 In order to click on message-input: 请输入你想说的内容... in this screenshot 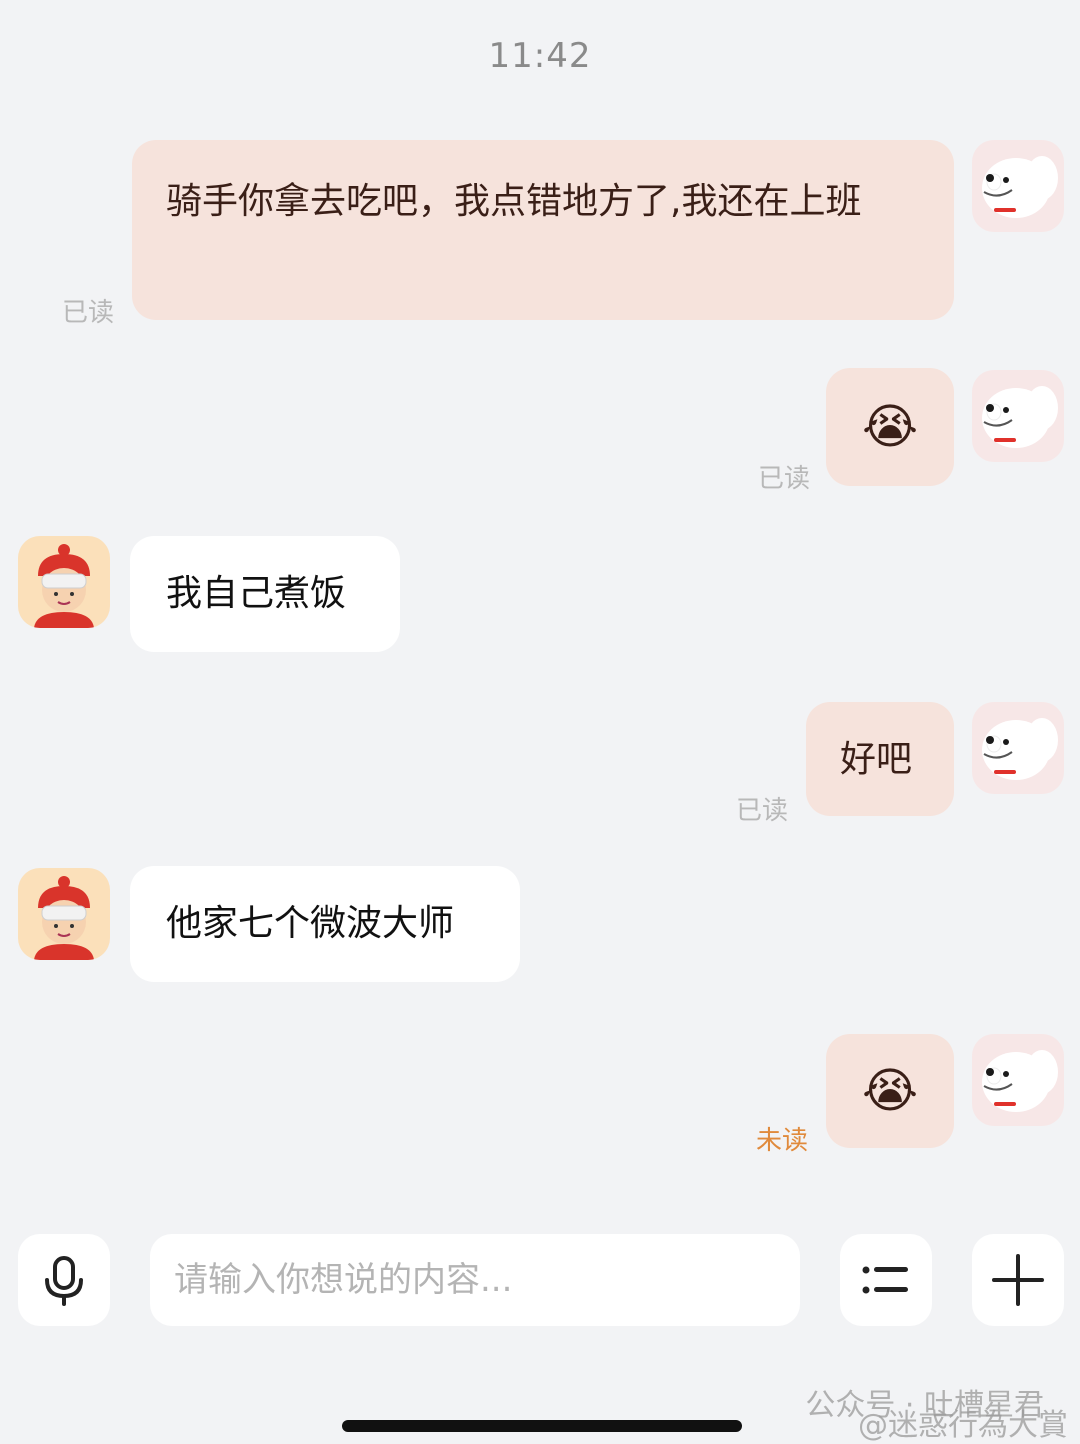, I will do `click(475, 1280)`.